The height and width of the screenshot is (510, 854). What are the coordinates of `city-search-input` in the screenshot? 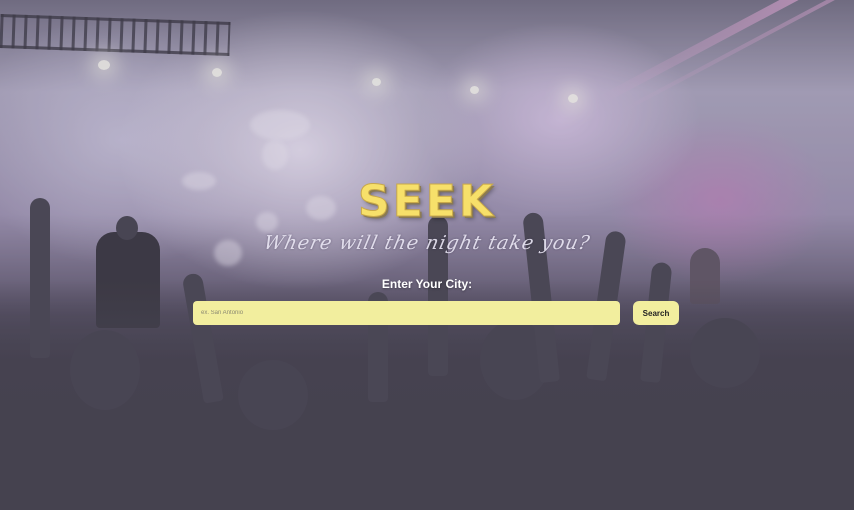 It's located at (406, 313).